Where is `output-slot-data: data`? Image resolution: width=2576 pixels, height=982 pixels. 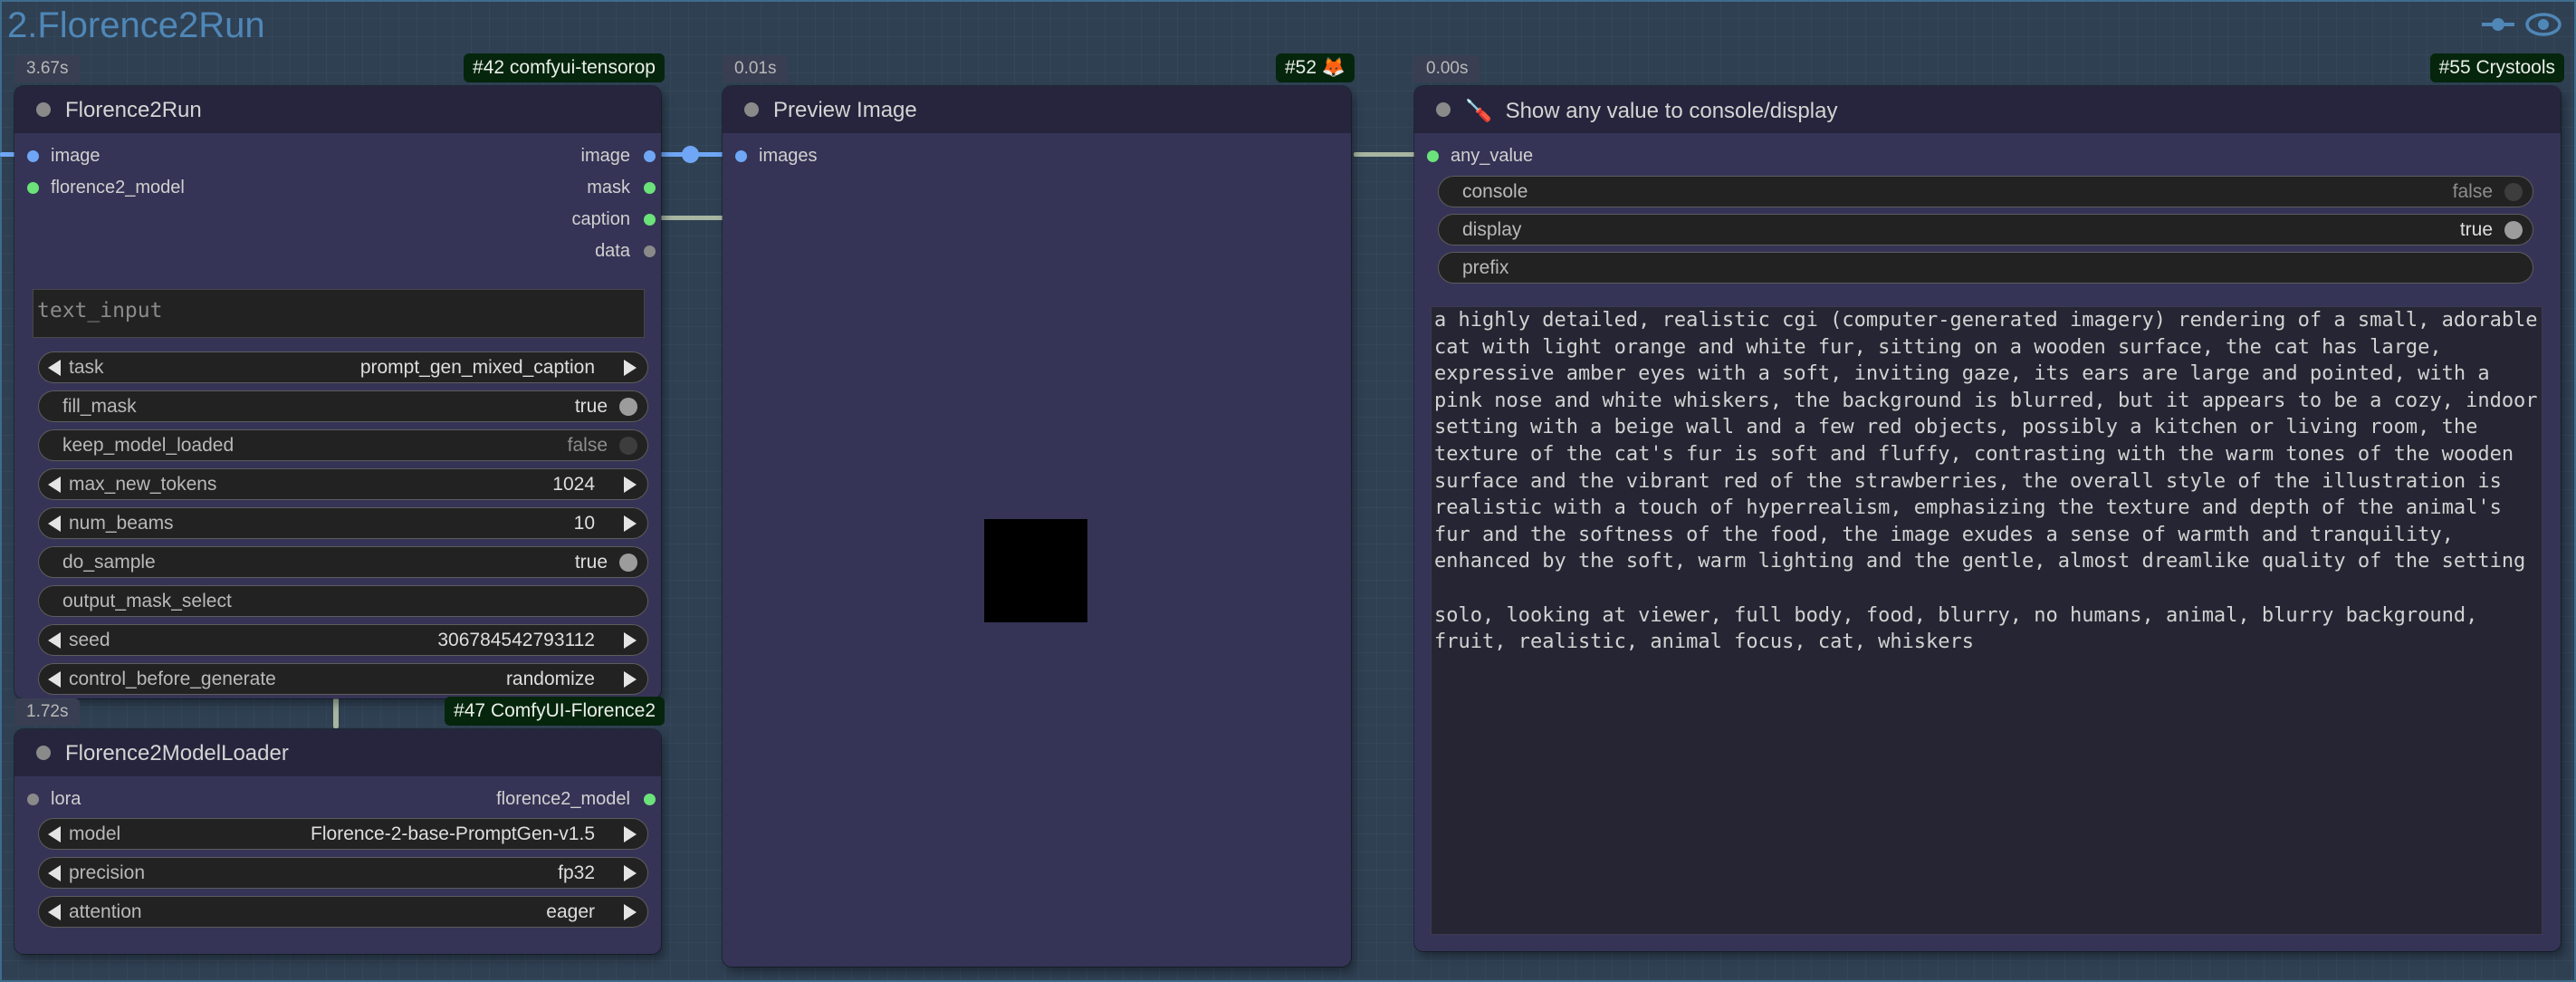 output-slot-data: data is located at coordinates (625, 251).